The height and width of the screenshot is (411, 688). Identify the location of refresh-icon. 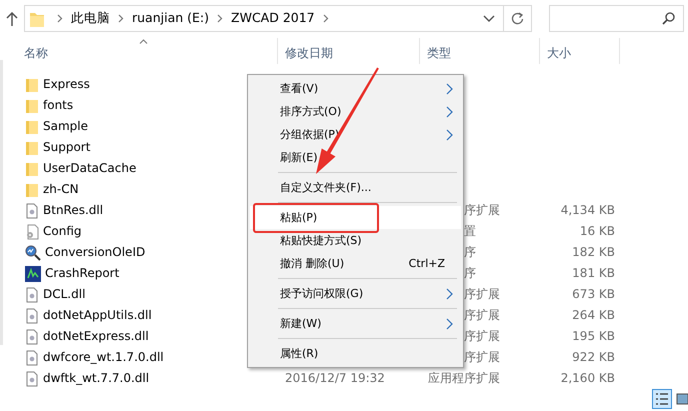
(517, 18).